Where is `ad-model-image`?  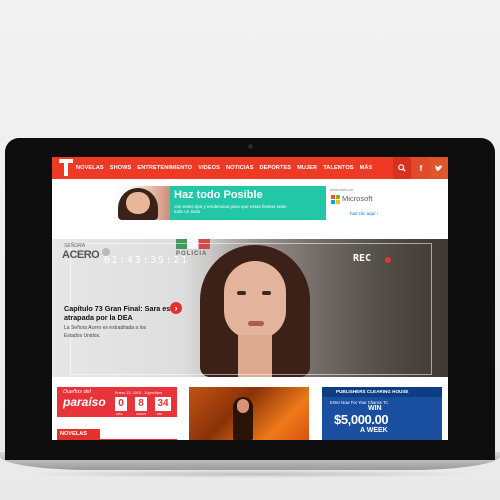
ad-model-image is located at coordinates (141, 203).